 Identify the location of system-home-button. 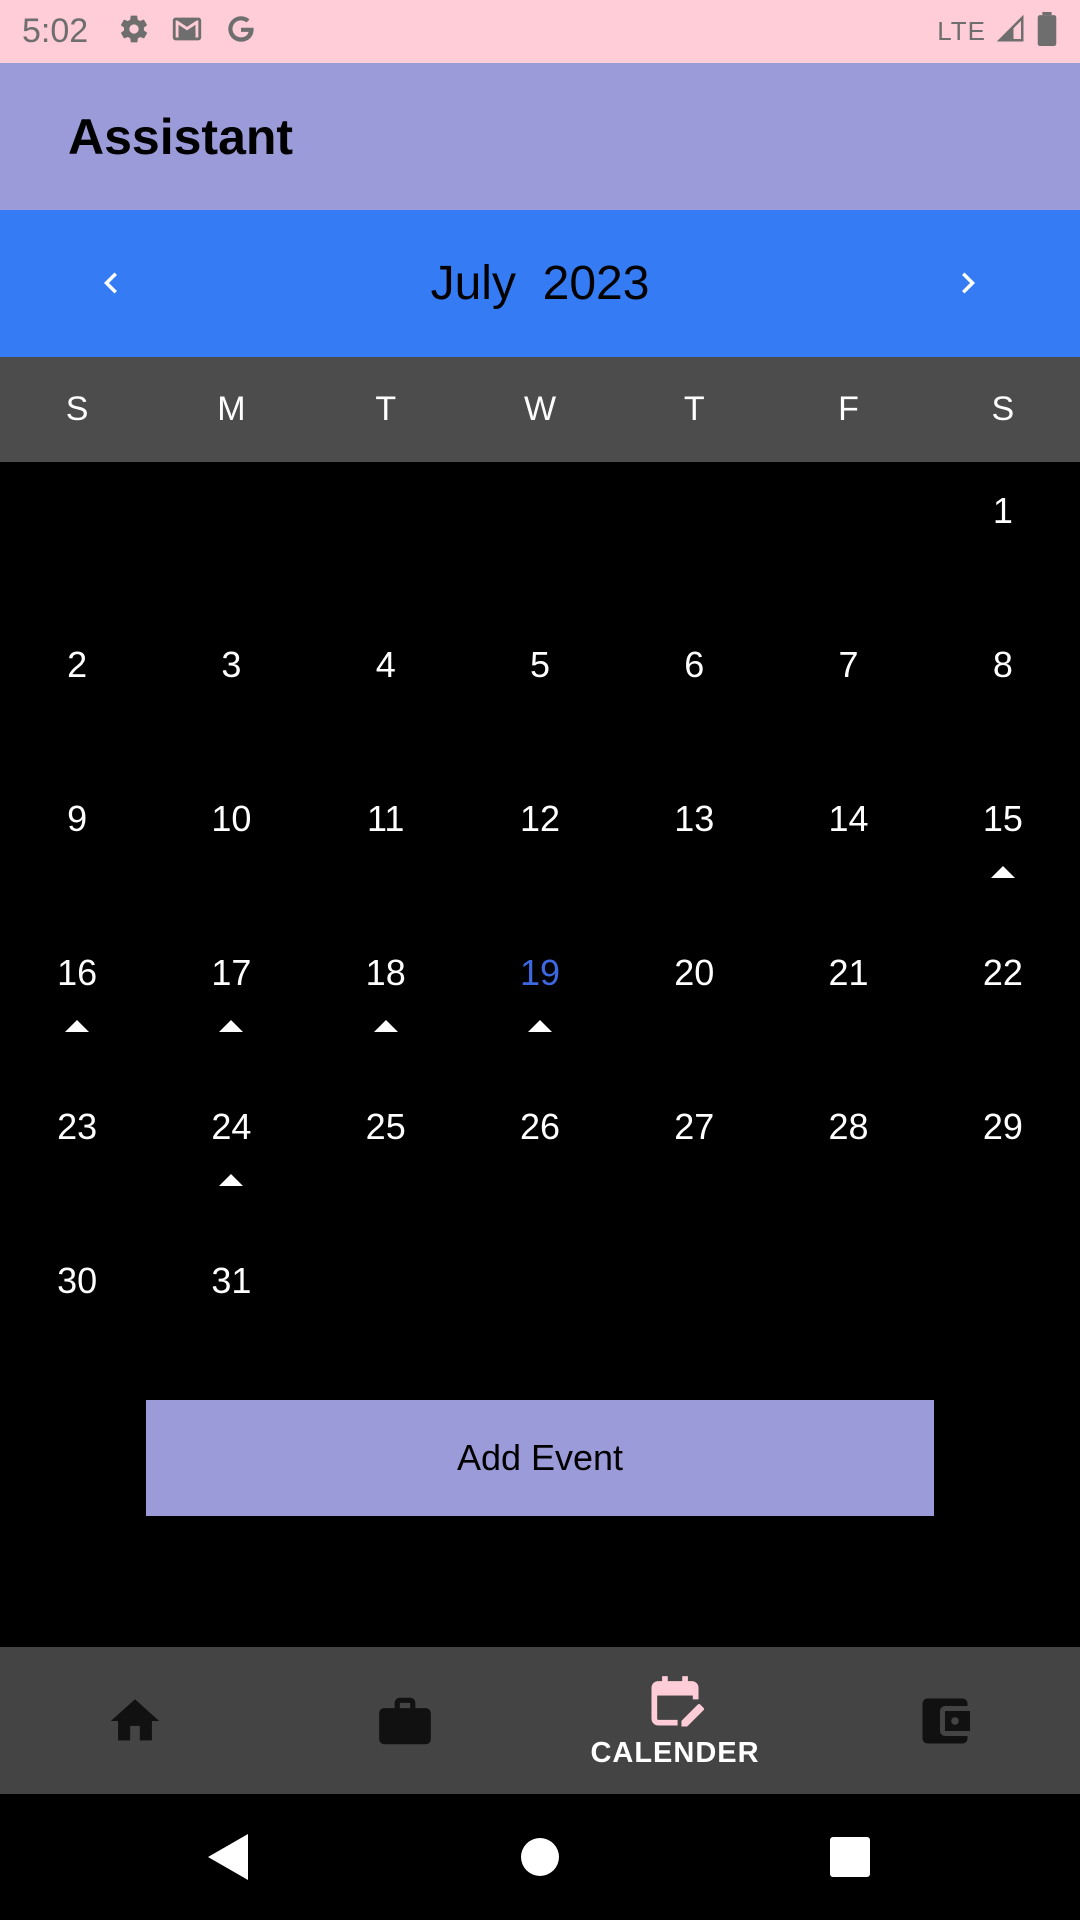
(540, 1857).